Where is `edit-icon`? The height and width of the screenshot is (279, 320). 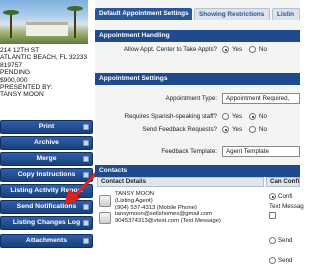 edit-icon is located at coordinates (105, 201).